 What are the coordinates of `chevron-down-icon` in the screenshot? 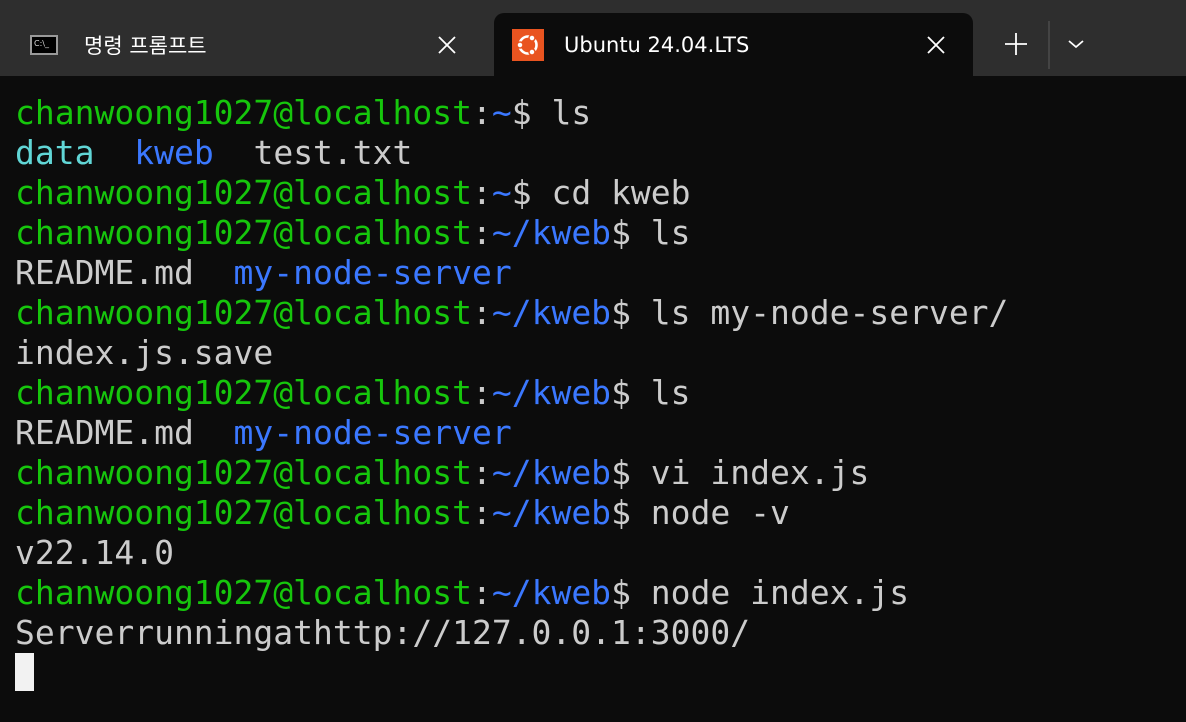 It's located at (1076, 44).